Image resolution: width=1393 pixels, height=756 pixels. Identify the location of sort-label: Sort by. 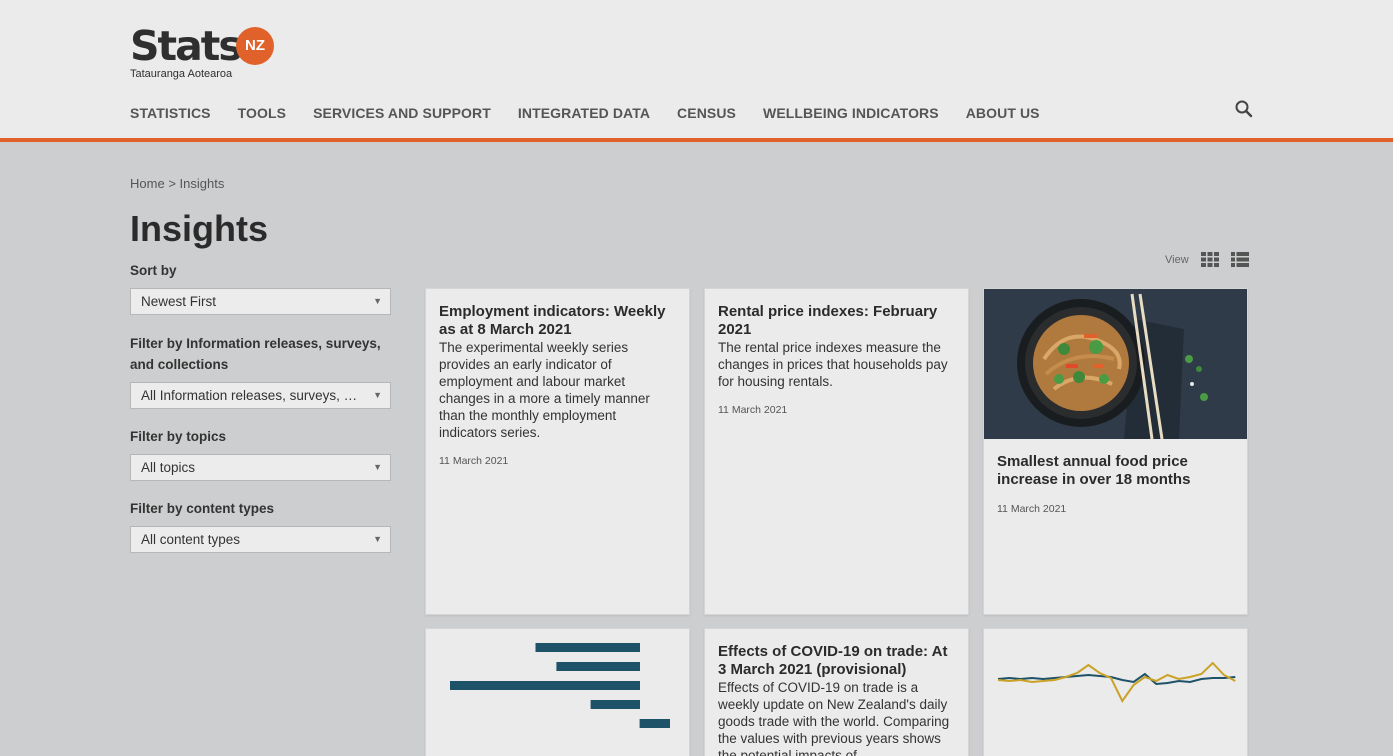
(153, 270).